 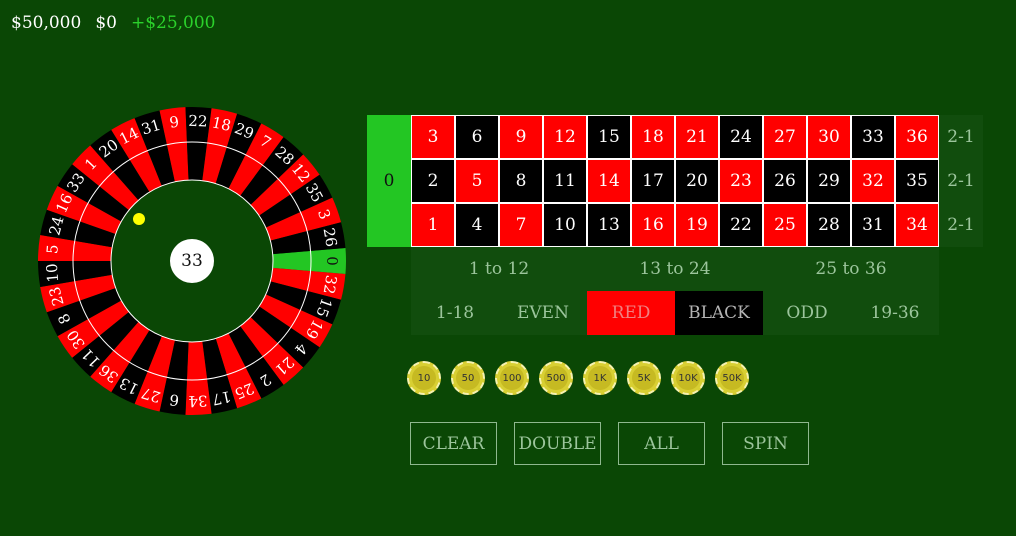 What do you see at coordinates (961, 181) in the screenshot?
I see `column-bet-middle: 2-1` at bounding box center [961, 181].